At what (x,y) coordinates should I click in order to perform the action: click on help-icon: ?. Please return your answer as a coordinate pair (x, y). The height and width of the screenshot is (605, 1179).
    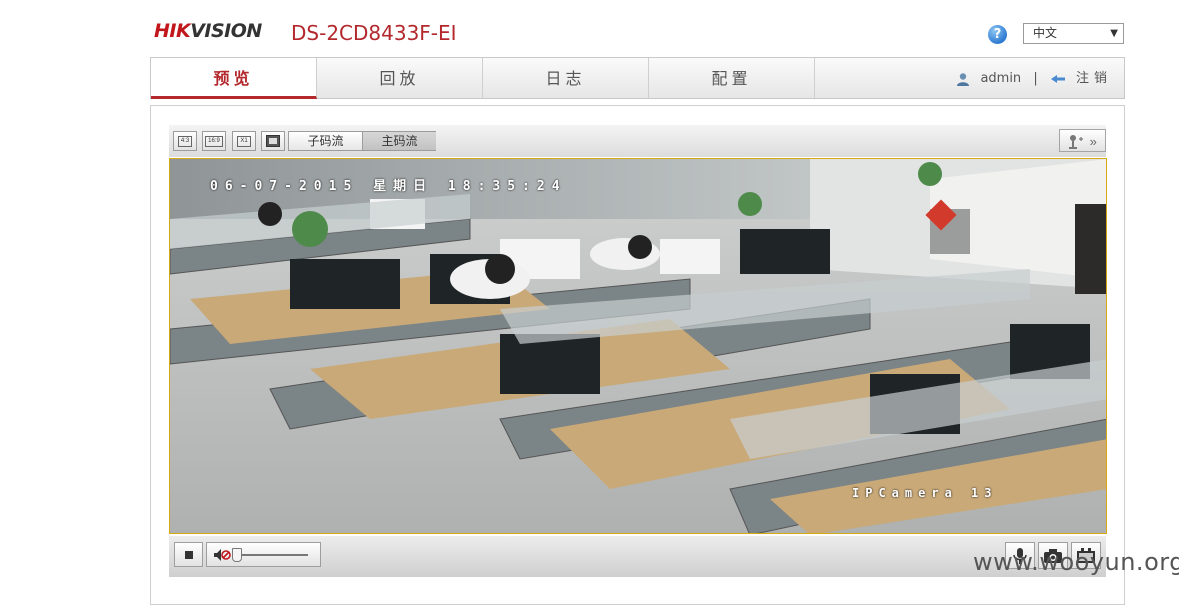
    Looking at the image, I should click on (997, 34).